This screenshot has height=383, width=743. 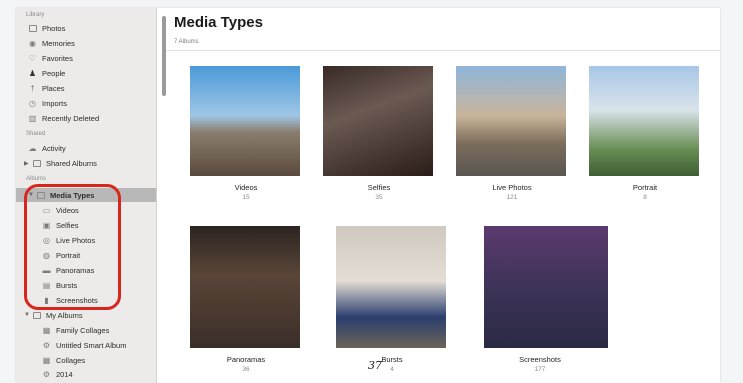 What do you see at coordinates (32, 88) in the screenshot?
I see `pin-icon: †` at bounding box center [32, 88].